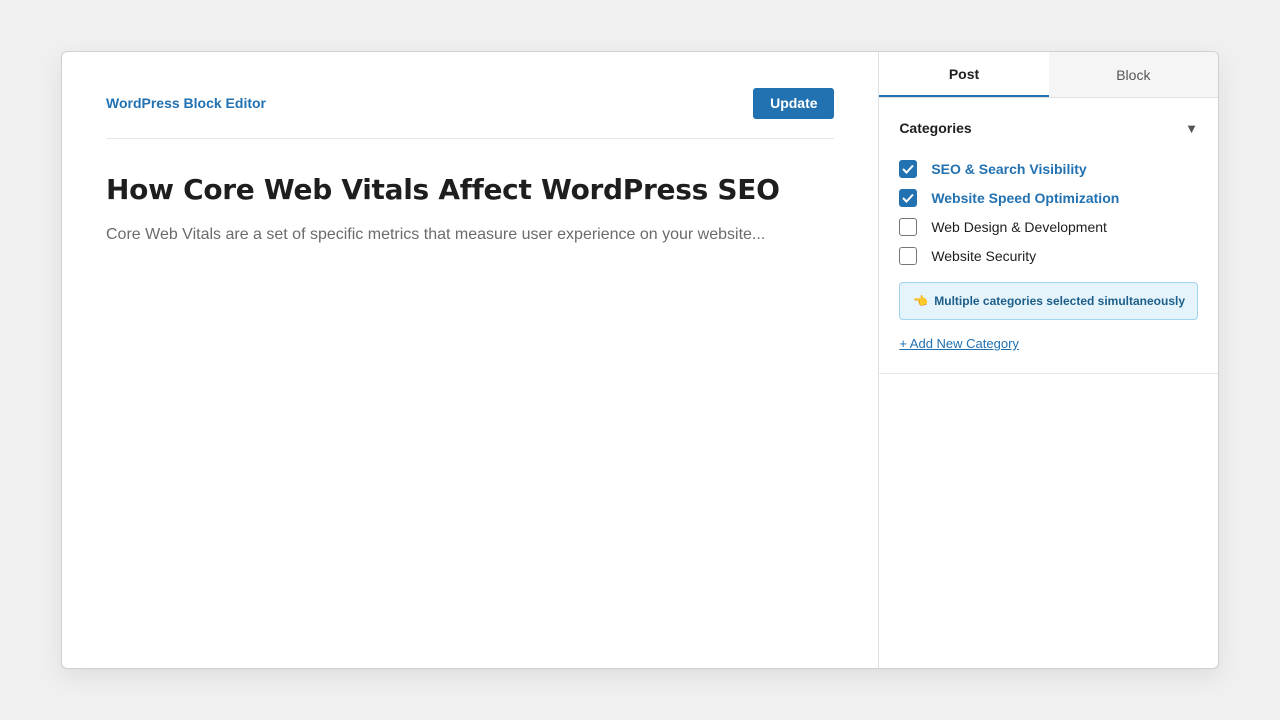 Image resolution: width=1280 pixels, height=720 pixels. I want to click on tab-post: Post, so click(964, 74).